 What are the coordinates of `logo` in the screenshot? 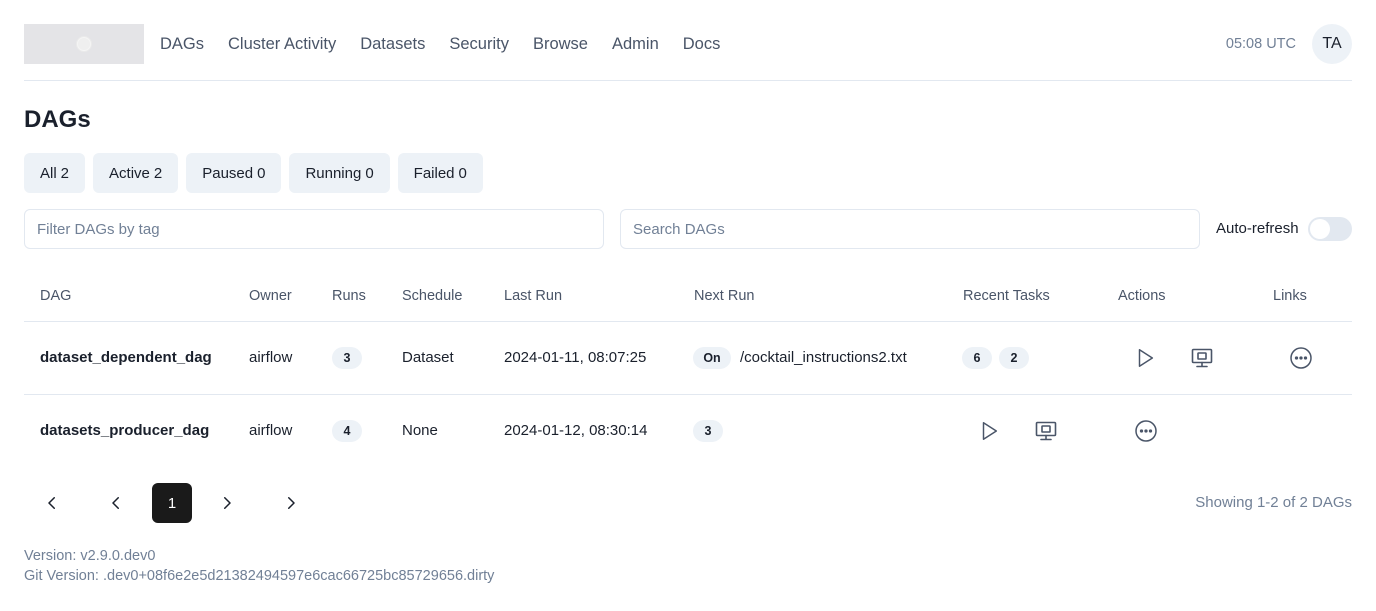 It's located at (84, 44).